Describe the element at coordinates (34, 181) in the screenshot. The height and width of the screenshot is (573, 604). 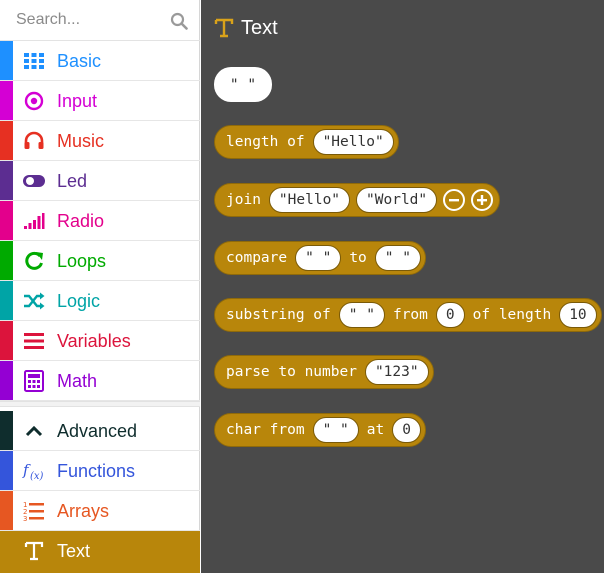
I see `toggle-icon` at that location.